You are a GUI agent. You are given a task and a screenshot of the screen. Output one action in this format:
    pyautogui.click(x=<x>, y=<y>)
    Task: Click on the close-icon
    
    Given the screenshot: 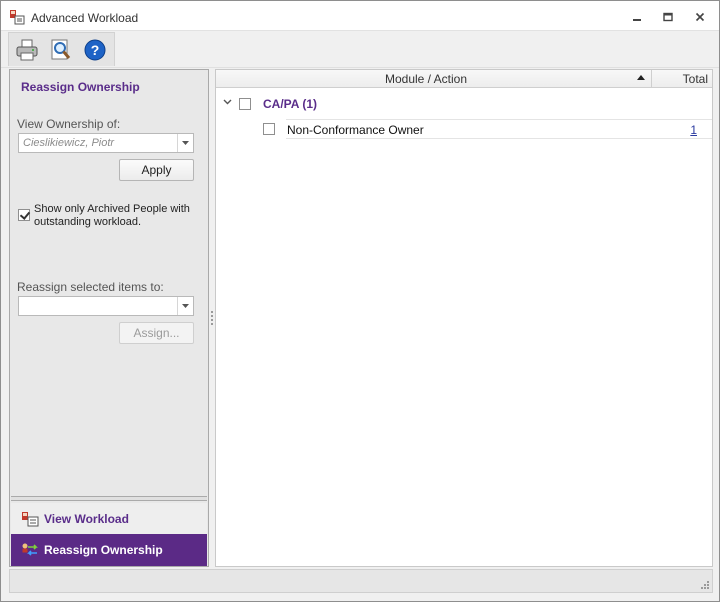 What is the action you would take?
    pyautogui.click(x=700, y=17)
    